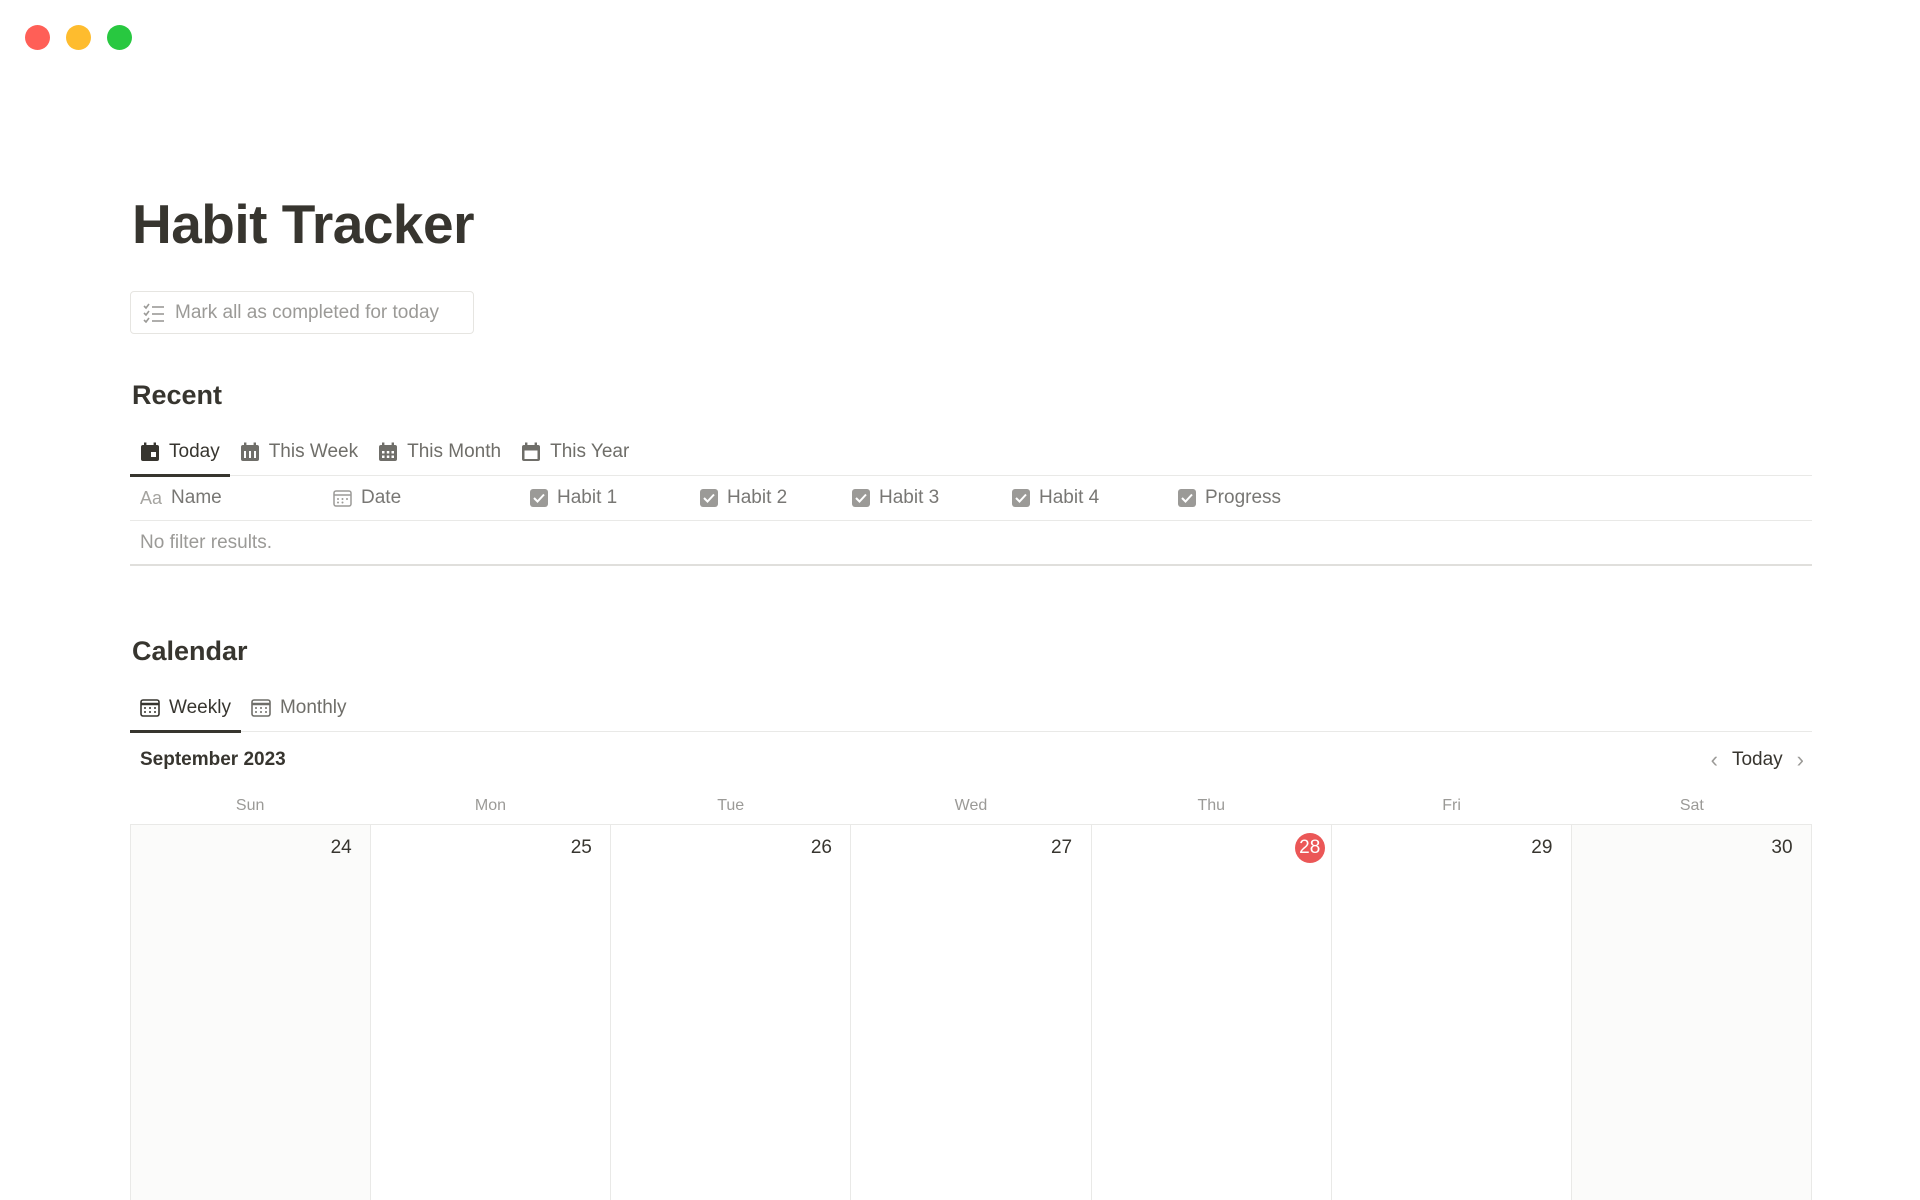 The height and width of the screenshot is (1200, 1920). I want to click on maximize-window-button, so click(119, 37).